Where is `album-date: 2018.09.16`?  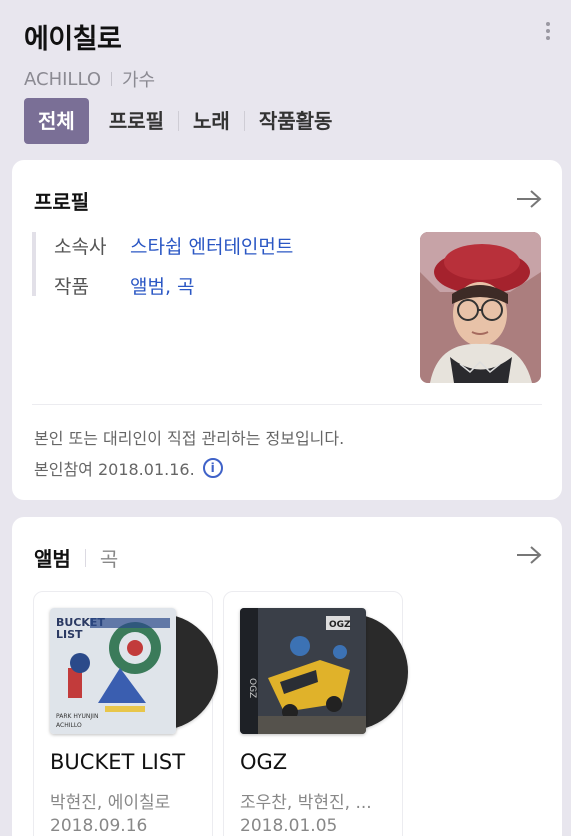 album-date: 2018.09.16 is located at coordinates (99, 826).